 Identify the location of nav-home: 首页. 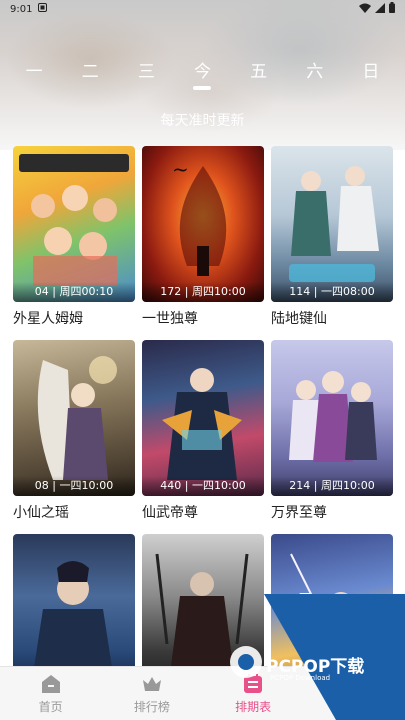
(51, 691).